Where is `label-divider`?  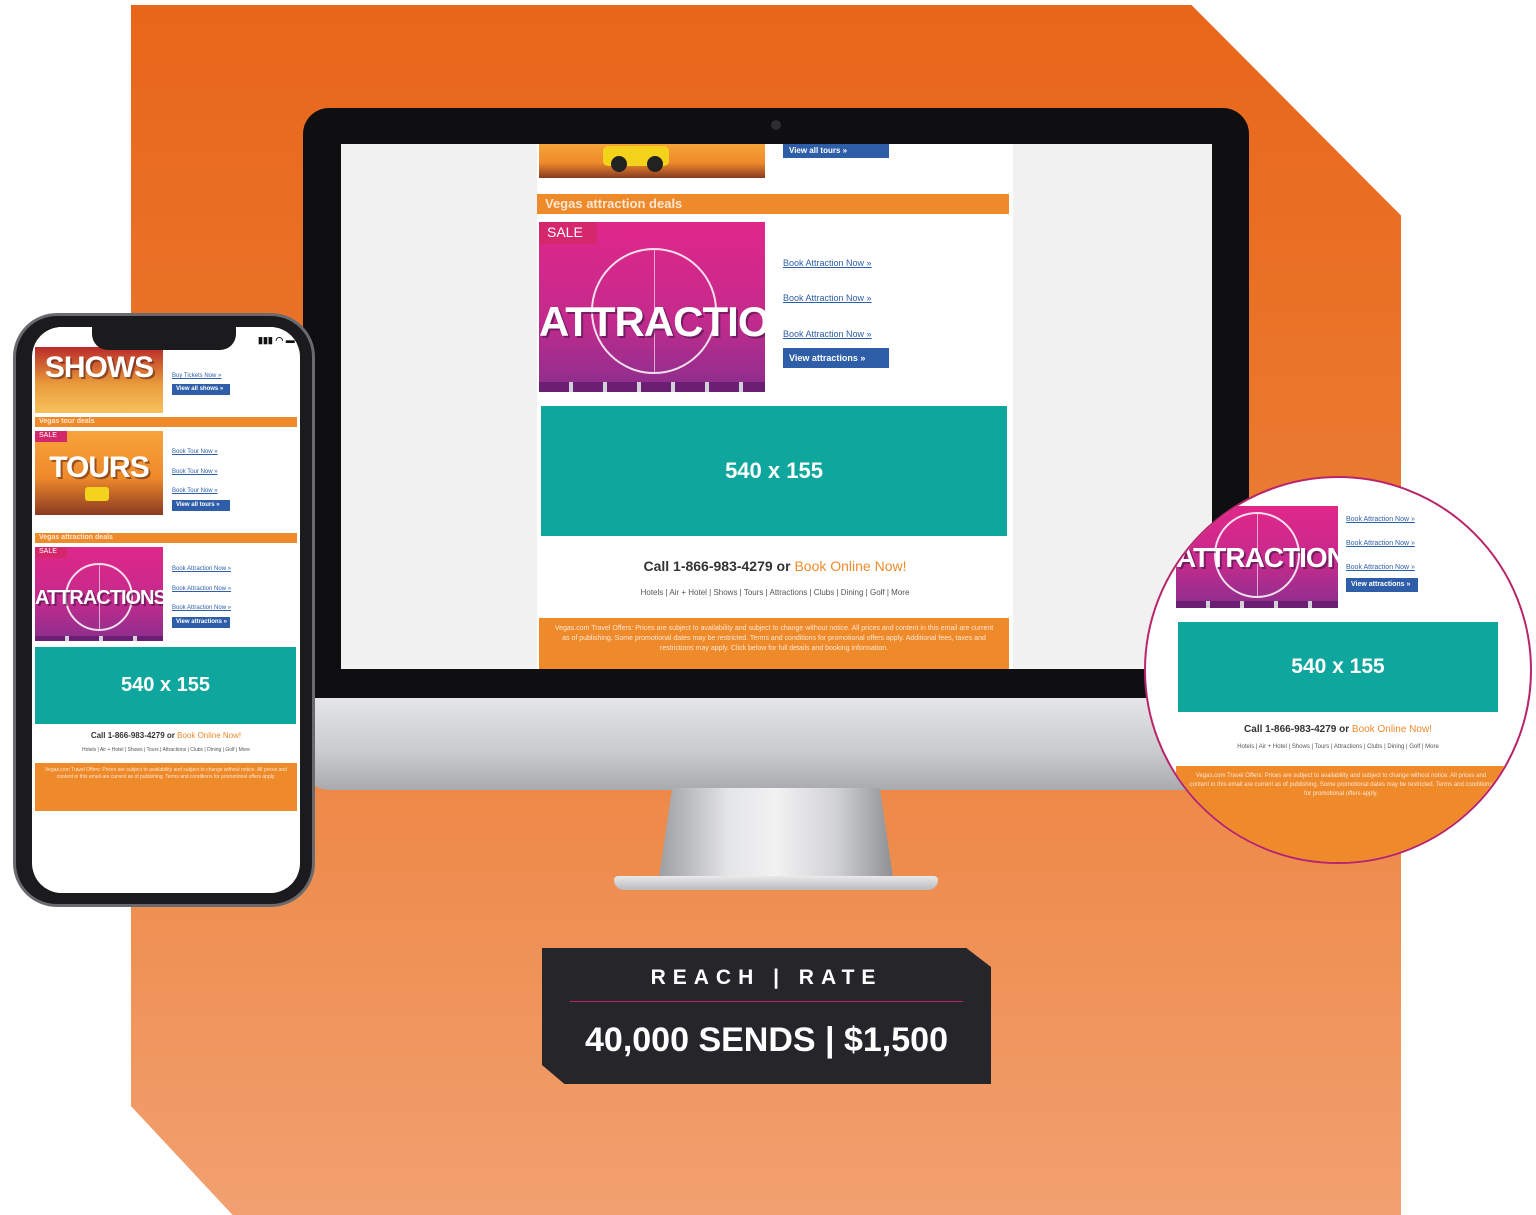 label-divider is located at coordinates (766, 1001).